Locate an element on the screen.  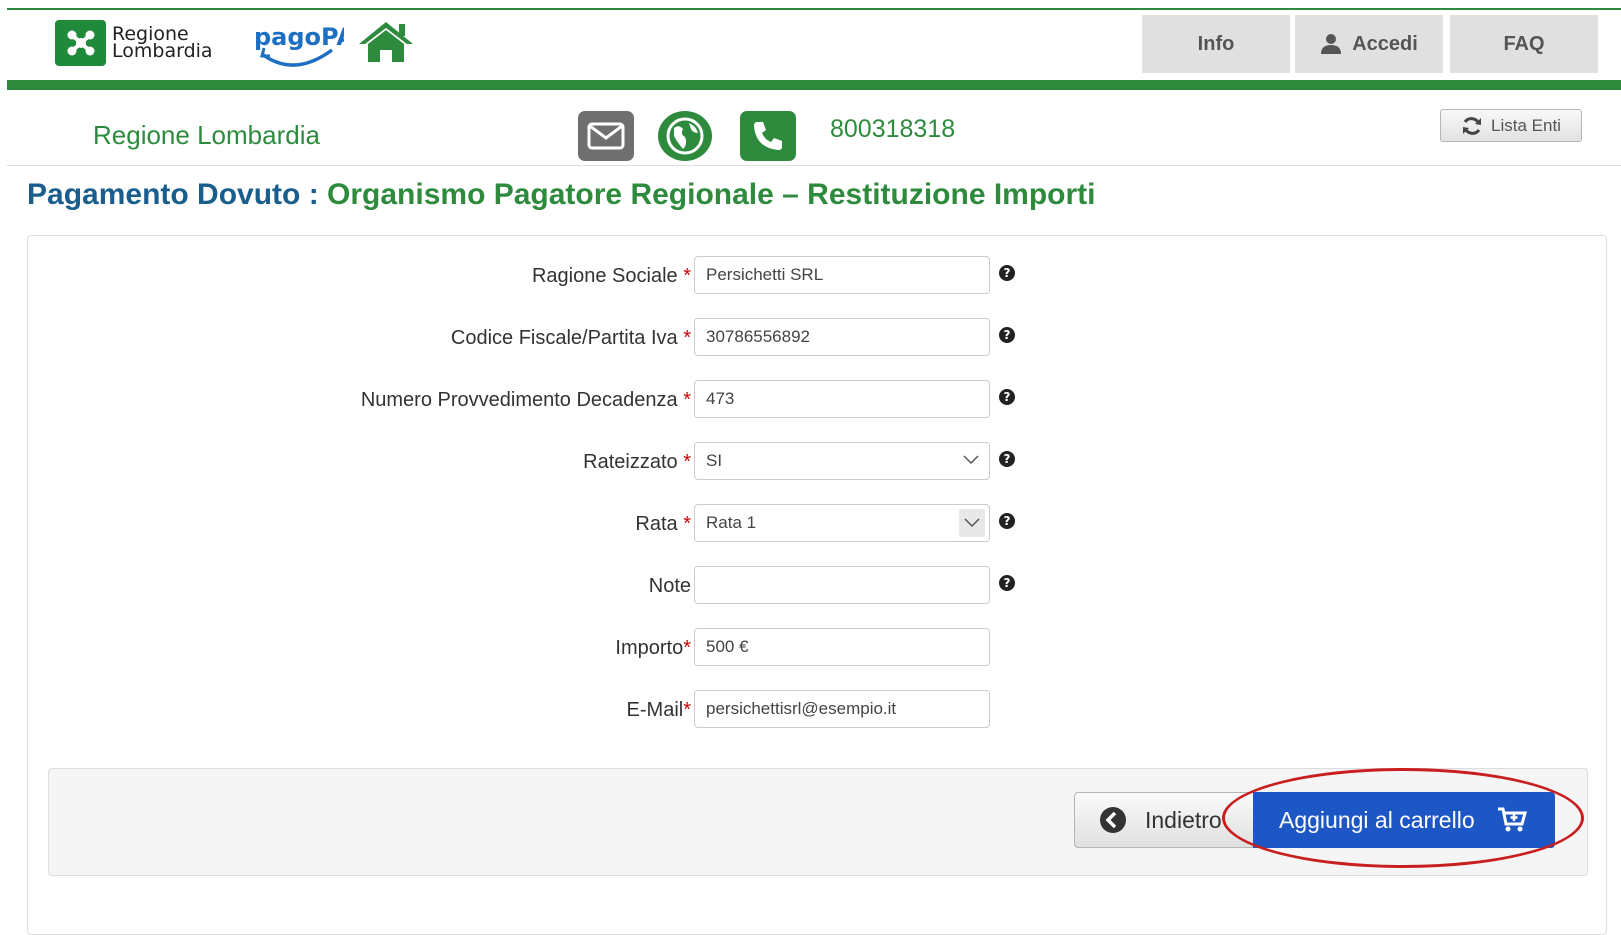
email-input: persichettisrl@esempio.it is located at coordinates (842, 709).